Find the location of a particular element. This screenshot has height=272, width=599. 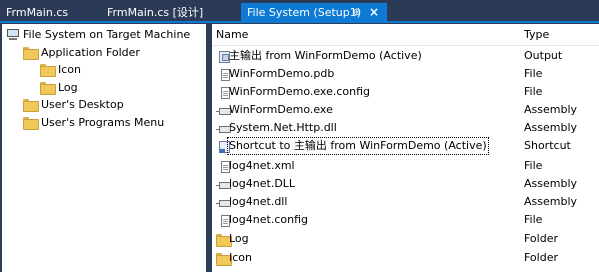

tree-item-label: User's Desktop is located at coordinates (82, 104).